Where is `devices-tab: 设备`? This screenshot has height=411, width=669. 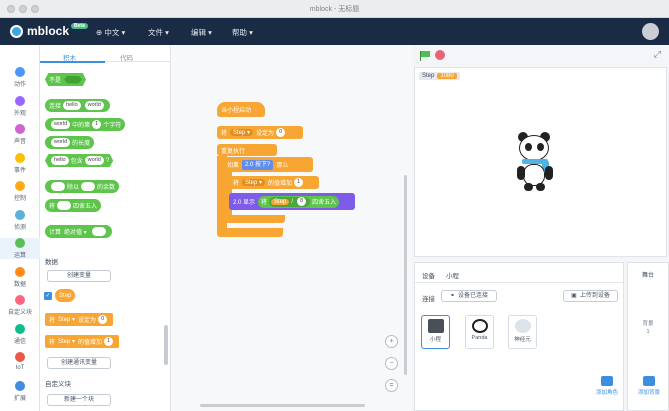 devices-tab: 设备 is located at coordinates (428, 275).